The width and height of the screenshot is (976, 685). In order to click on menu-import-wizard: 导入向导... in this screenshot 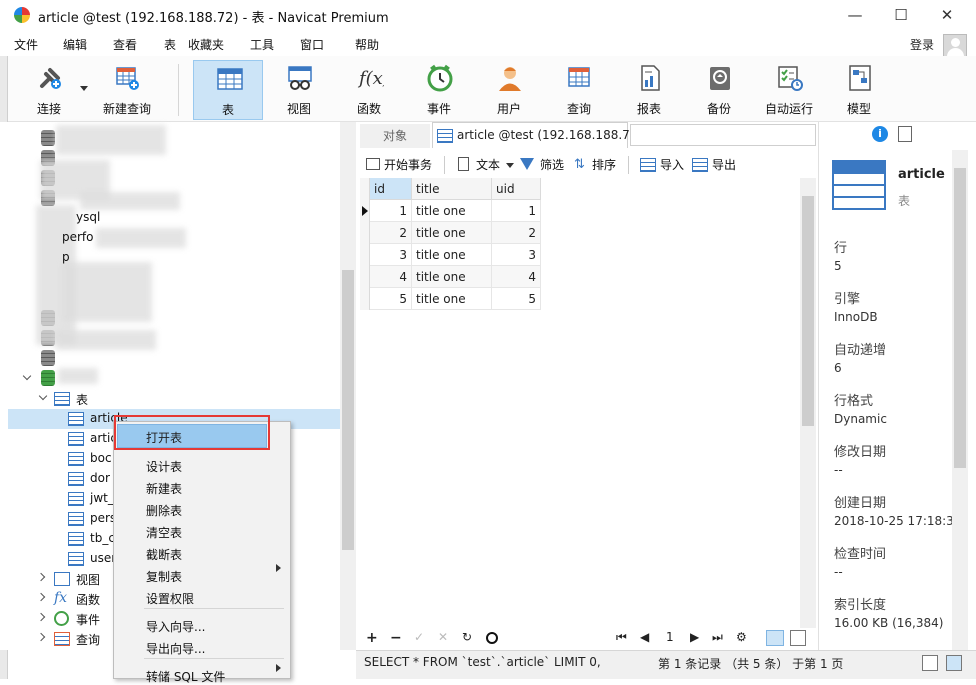, I will do `click(175, 626)`.